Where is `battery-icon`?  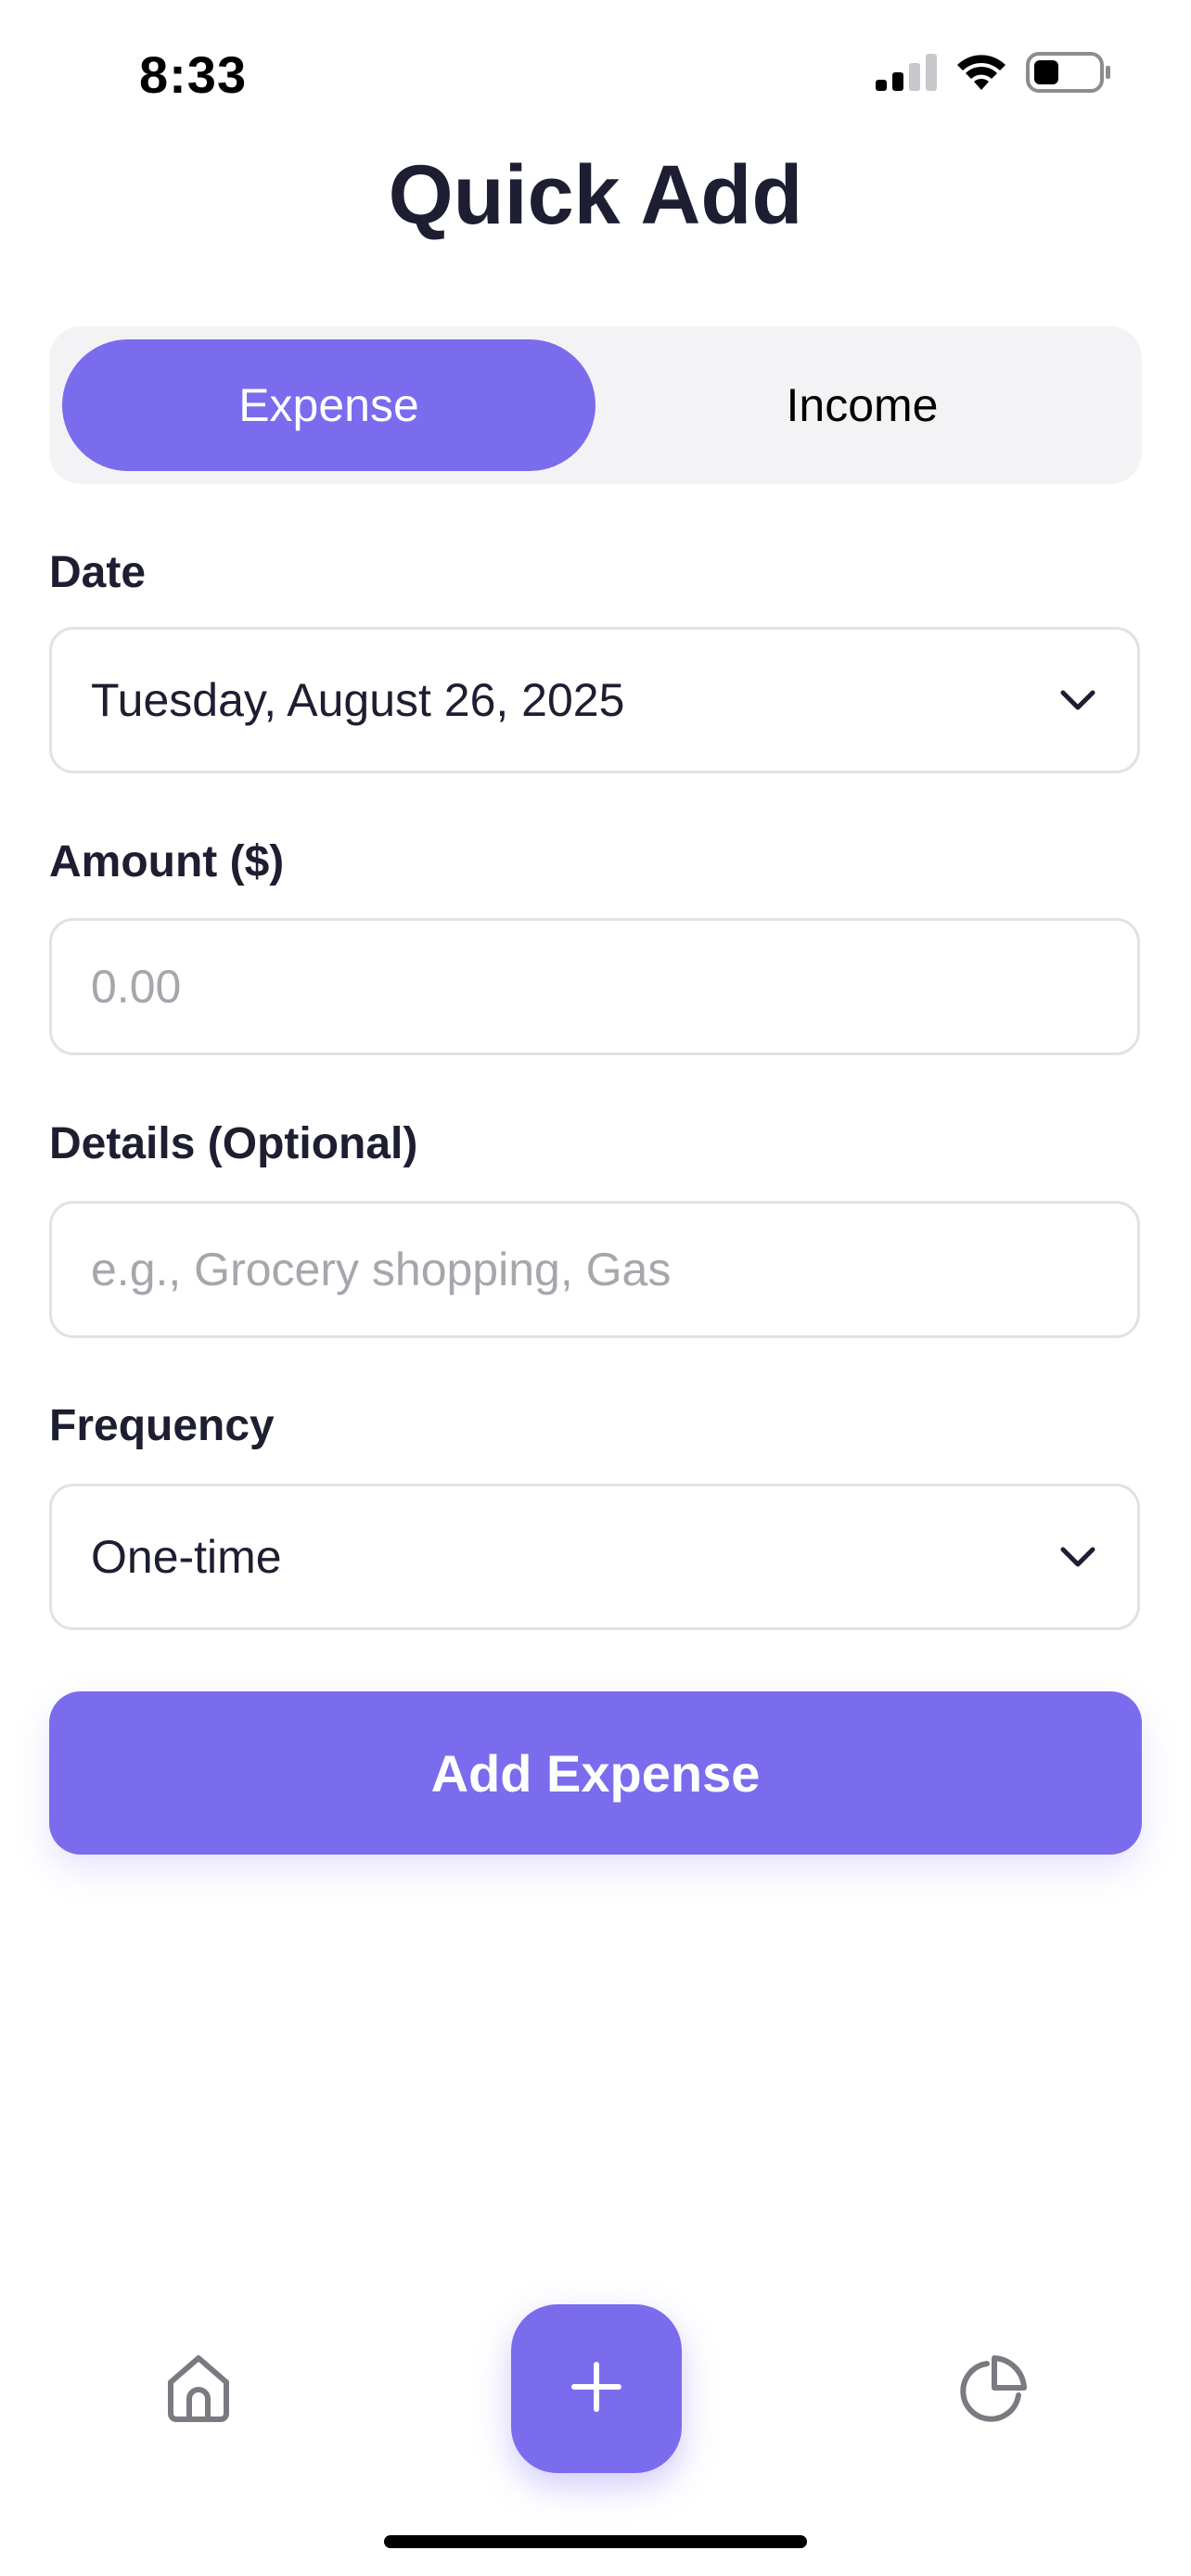
battery-icon is located at coordinates (1068, 74).